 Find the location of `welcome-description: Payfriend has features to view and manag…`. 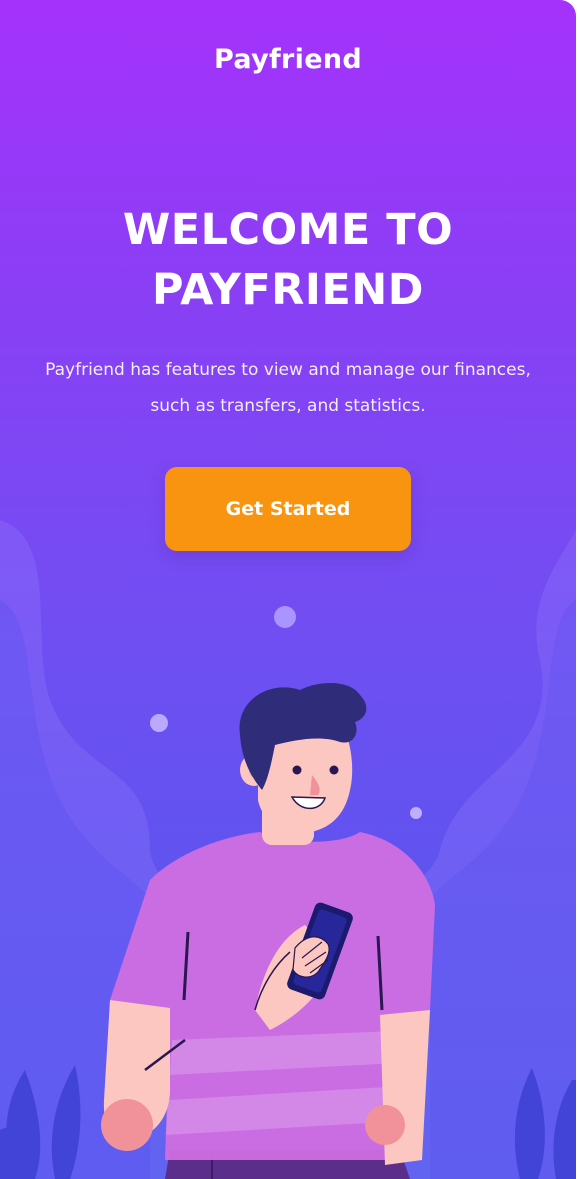

welcome-description: Payfriend has features to view and manag… is located at coordinates (288, 388).